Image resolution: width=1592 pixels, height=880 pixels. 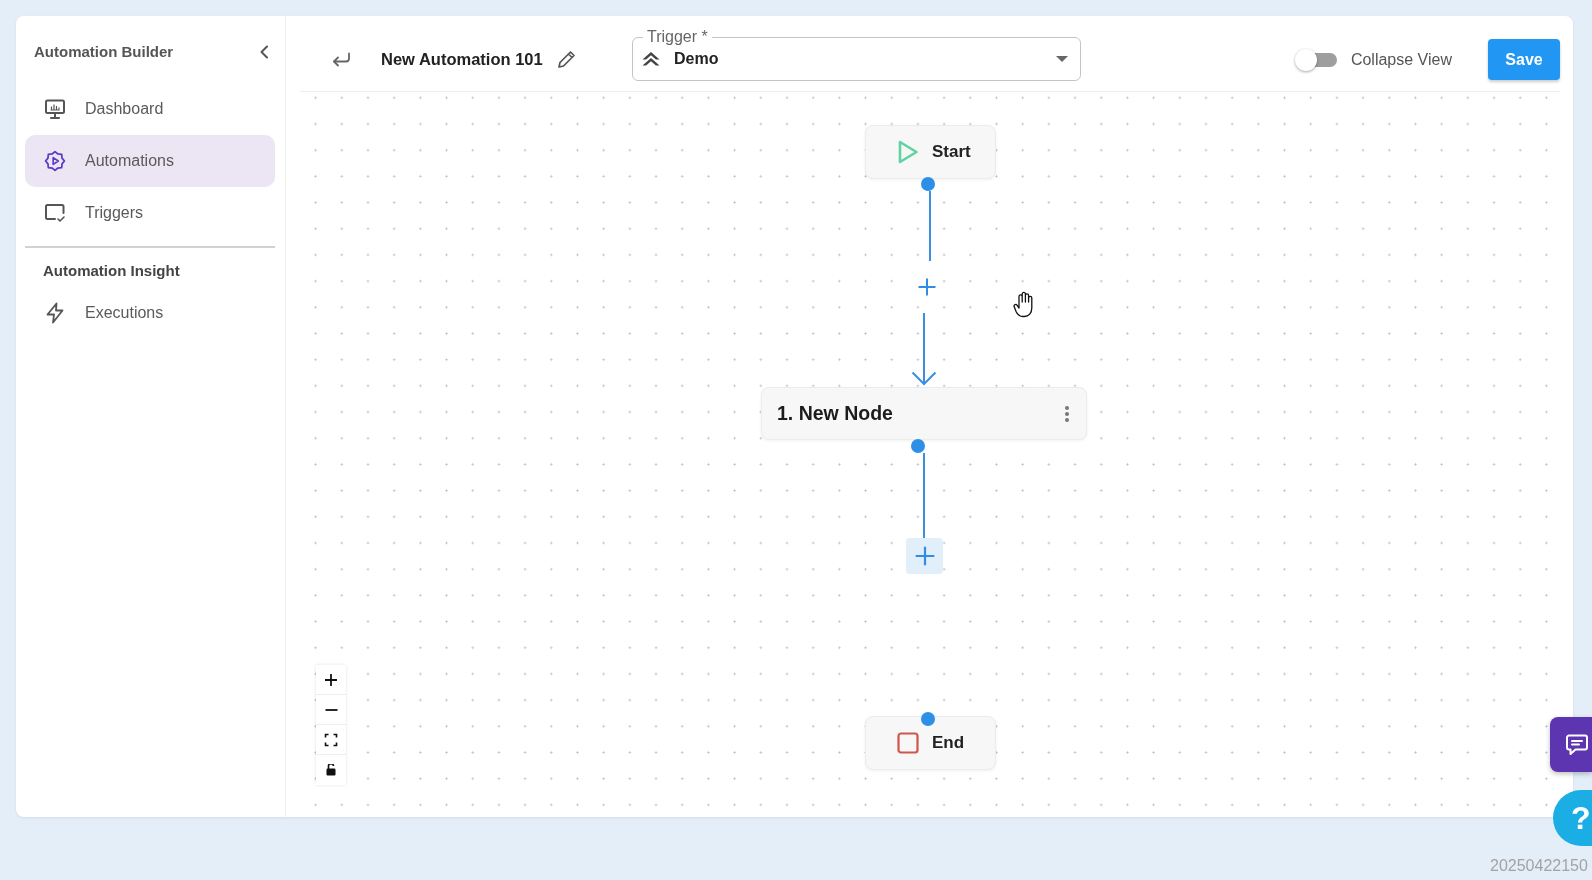 I want to click on padlock-icon, so click(x=331, y=770).